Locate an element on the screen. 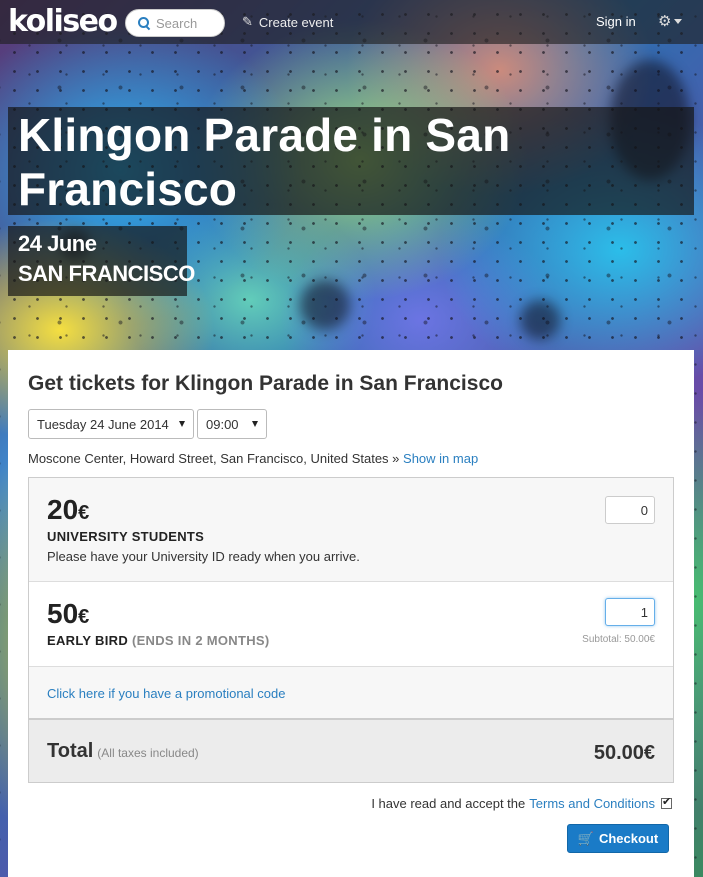 The image size is (703, 877). checkout-button: 🛒 Checkout is located at coordinates (618, 838).